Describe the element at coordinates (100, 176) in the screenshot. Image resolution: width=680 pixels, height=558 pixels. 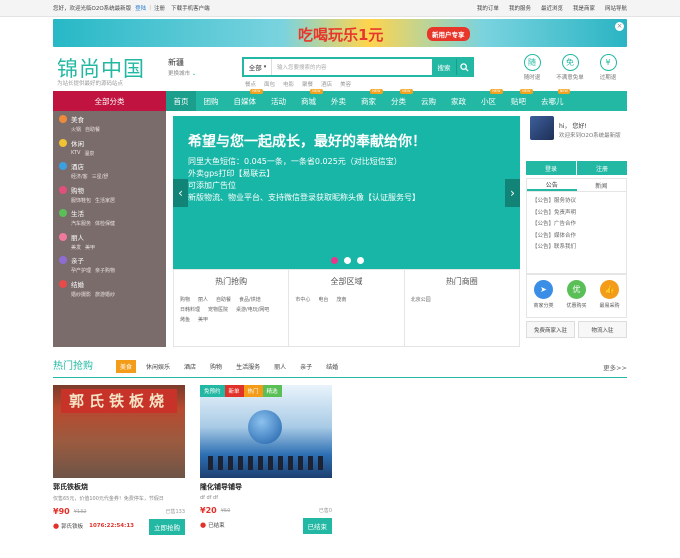
I see `sidebar-sub-link: 三星/舒` at that location.